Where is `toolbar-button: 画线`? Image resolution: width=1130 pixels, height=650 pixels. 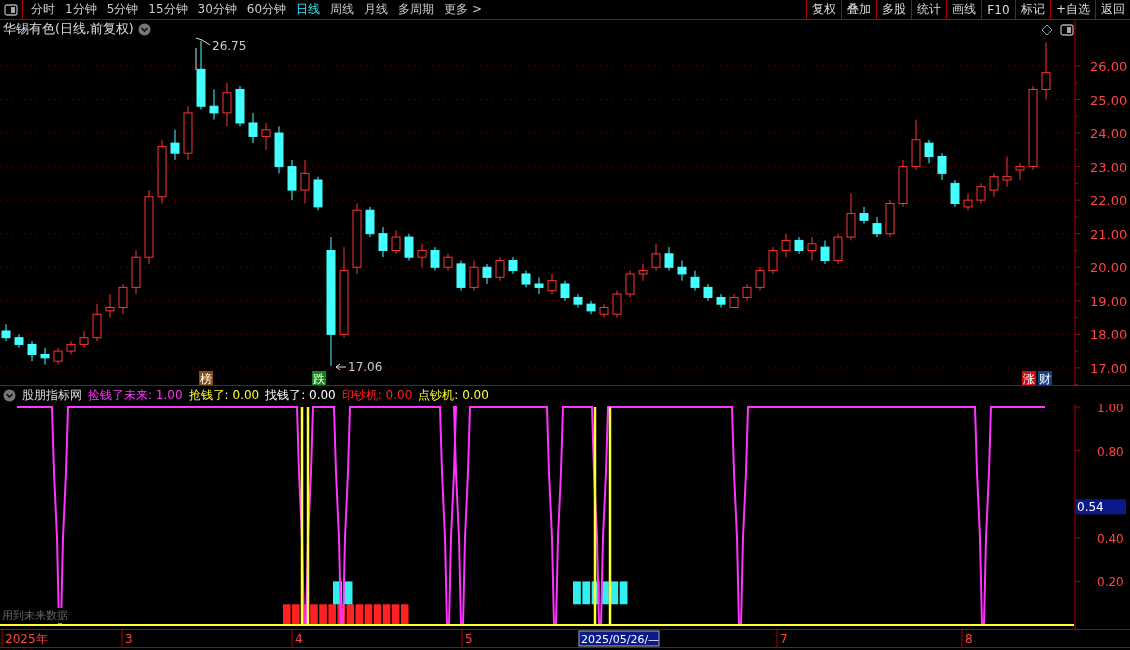 toolbar-button: 画线 is located at coordinates (963, 9).